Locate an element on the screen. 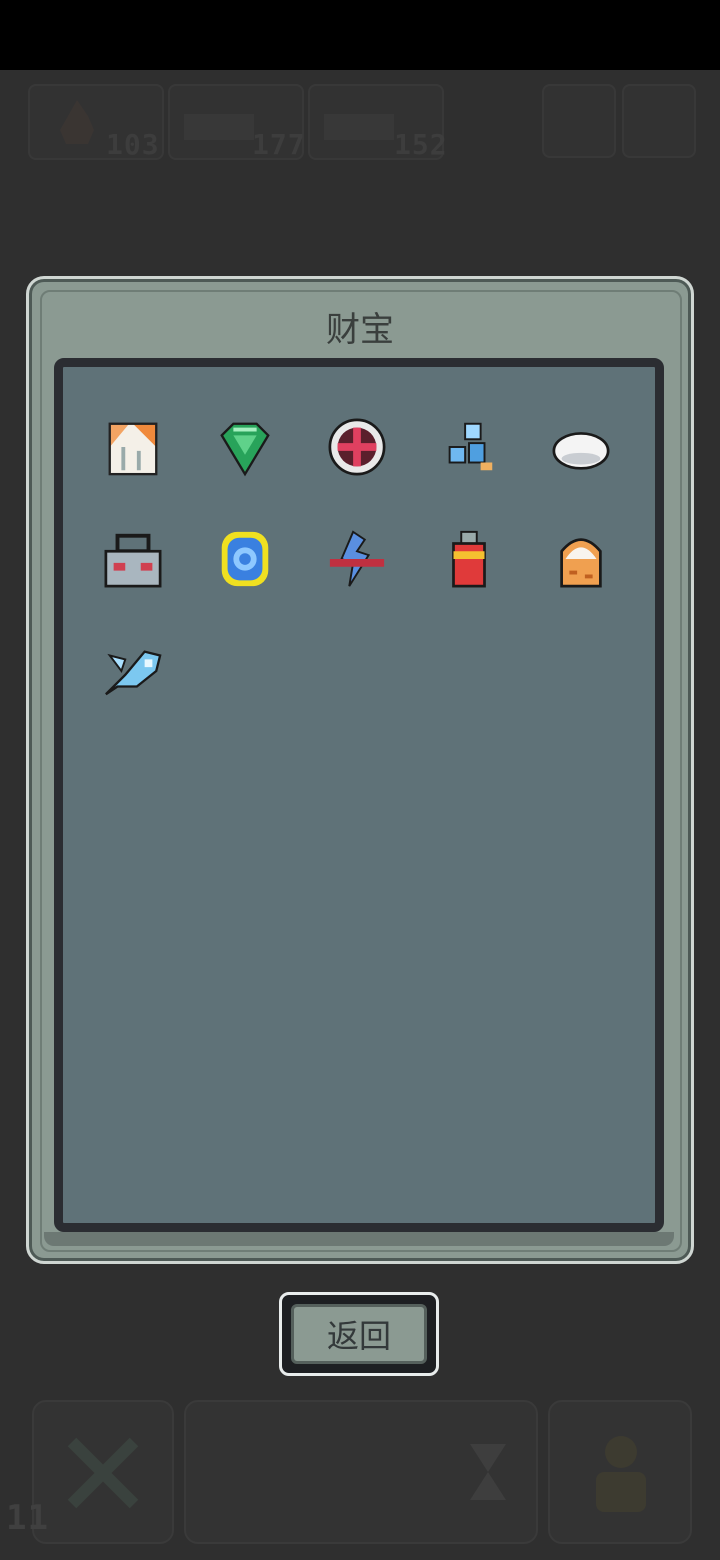 The image size is (720, 1560). red-battery-icon is located at coordinates (469, 559).